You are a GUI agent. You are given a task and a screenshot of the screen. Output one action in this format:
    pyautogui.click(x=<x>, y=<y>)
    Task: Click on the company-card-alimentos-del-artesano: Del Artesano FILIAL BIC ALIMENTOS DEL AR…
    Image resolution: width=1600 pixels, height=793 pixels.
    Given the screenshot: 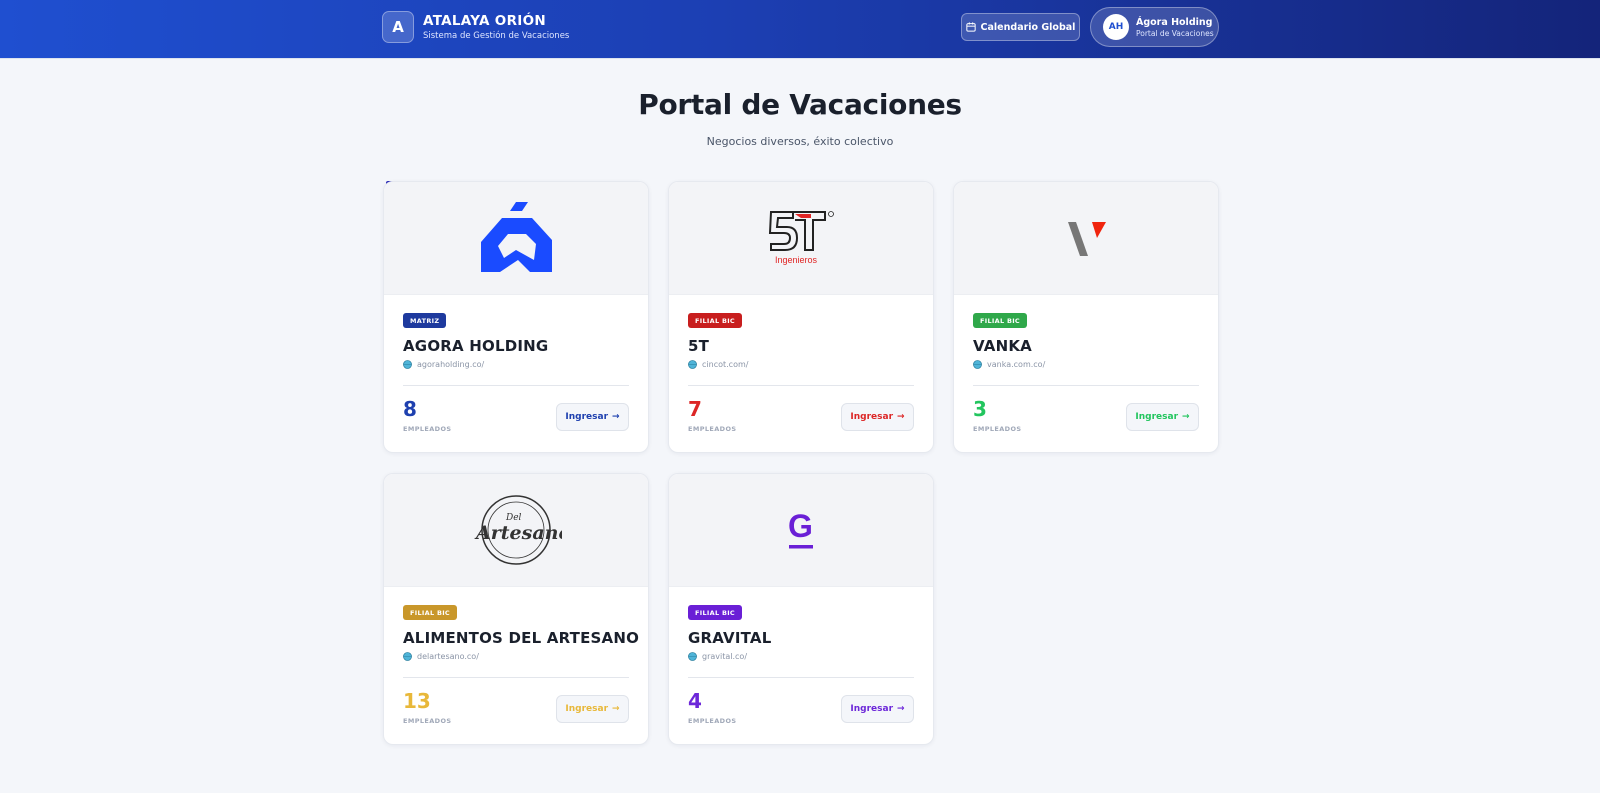 What is the action you would take?
    pyautogui.click(x=516, y=609)
    